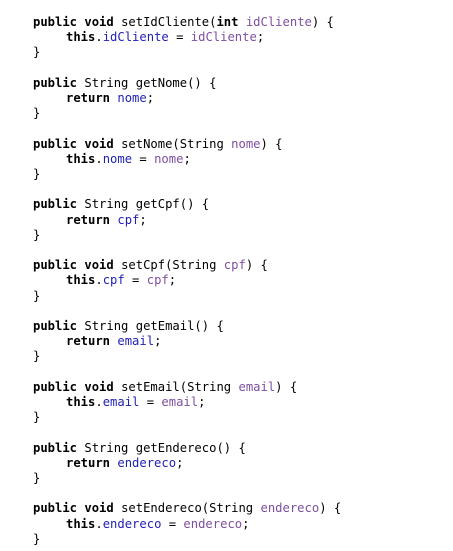 This screenshot has height=551, width=453. Describe the element at coordinates (93, 98) in the screenshot. I see `code-line: return nome;` at that location.